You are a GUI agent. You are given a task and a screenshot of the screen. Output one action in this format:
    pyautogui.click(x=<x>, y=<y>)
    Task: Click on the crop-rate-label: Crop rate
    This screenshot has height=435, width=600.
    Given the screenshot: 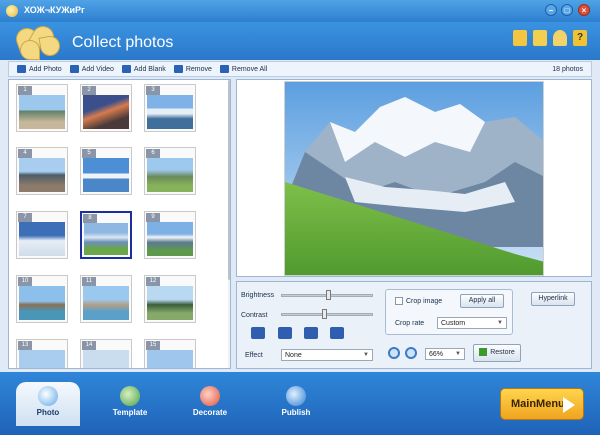 What is the action you would take?
    pyautogui.click(x=410, y=323)
    